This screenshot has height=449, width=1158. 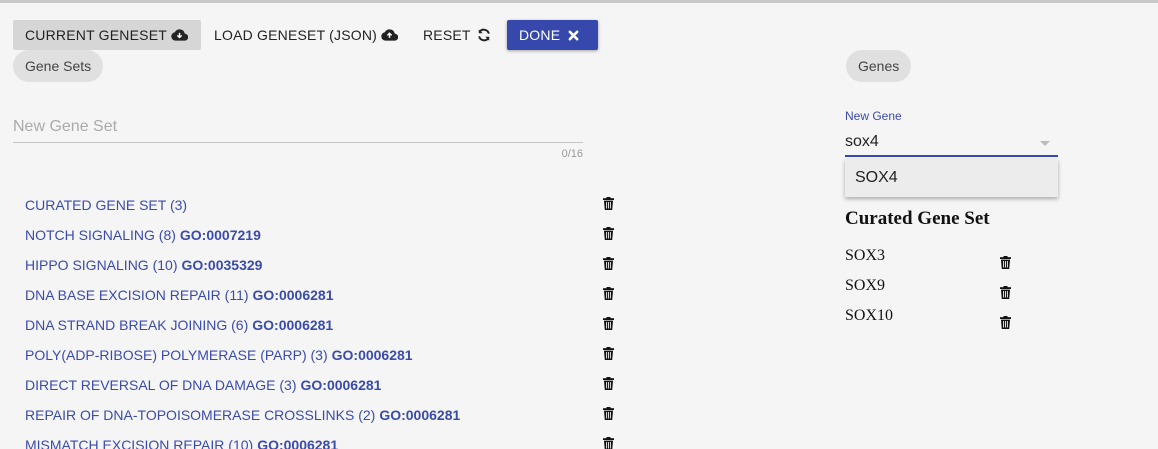 I want to click on cloud-upload-icon, so click(x=390, y=35).